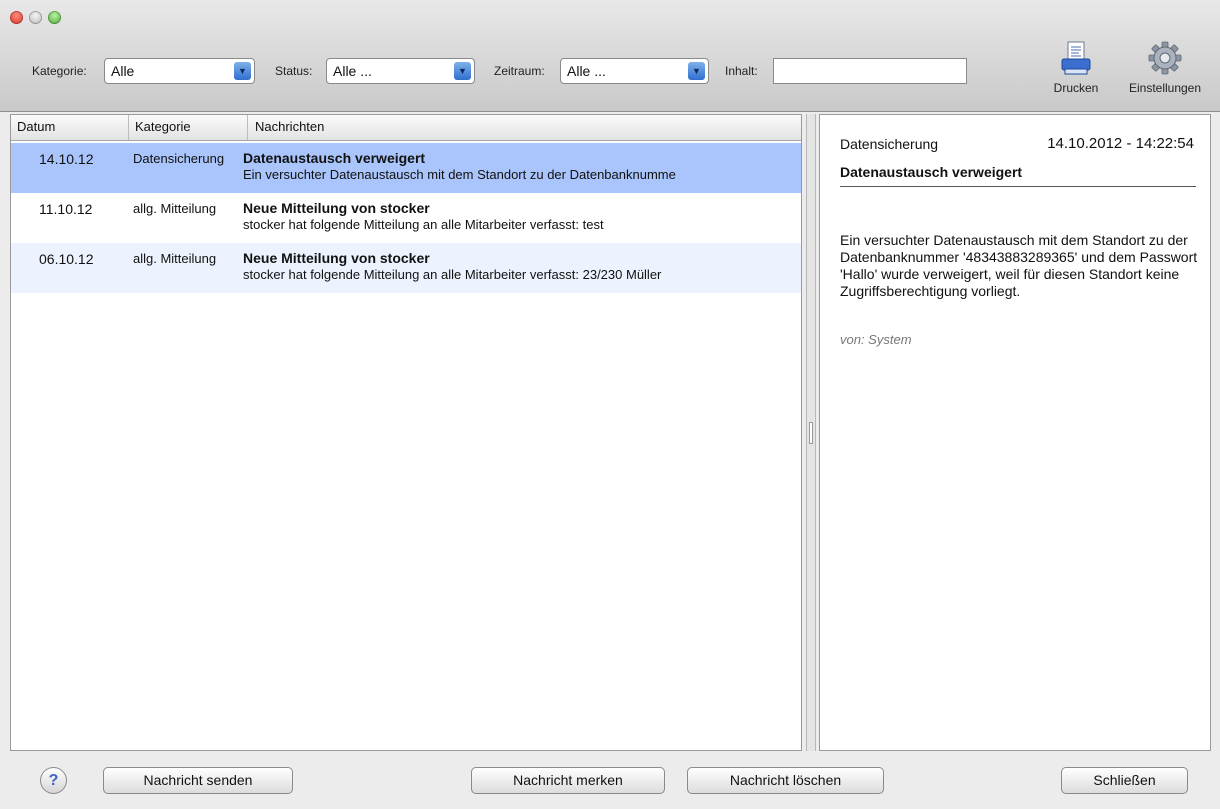 This screenshot has width=1220, height=809. I want to click on timeframe-select: Alle ... ▼, so click(634, 71).